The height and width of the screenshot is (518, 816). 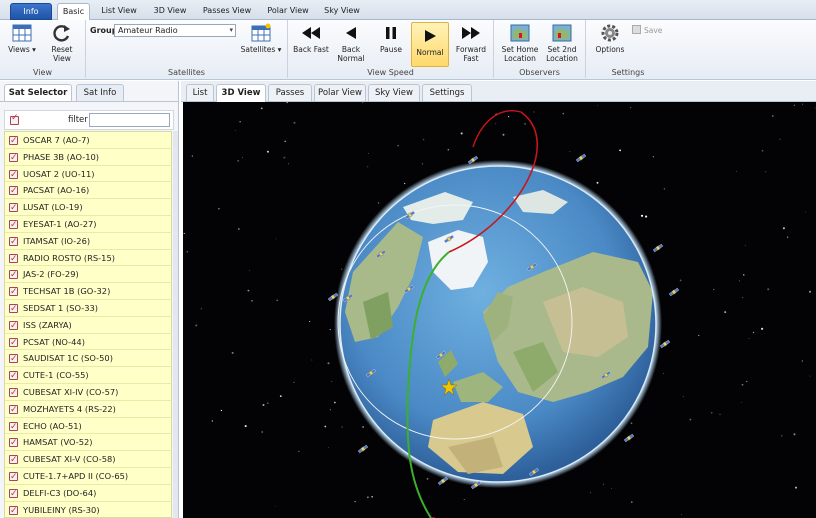 What do you see at coordinates (170, 11) in the screenshot?
I see `tab-3d-view: 3D View` at bounding box center [170, 11].